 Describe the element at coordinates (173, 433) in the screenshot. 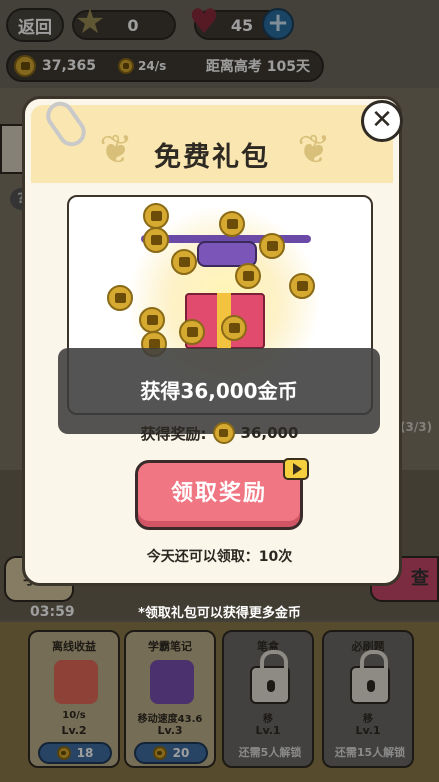

I see `reward-label: 获得奖励:` at that location.